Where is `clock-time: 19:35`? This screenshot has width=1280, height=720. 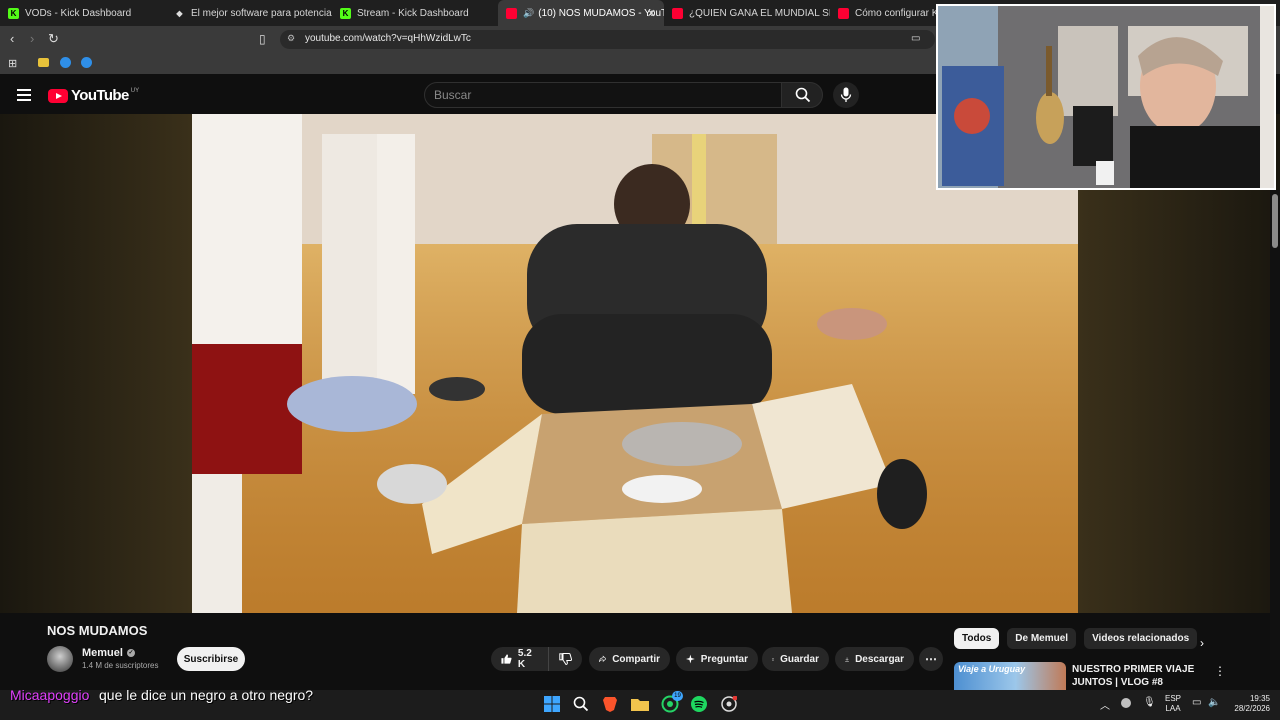 clock-time: 19:35 is located at coordinates (1259, 698).